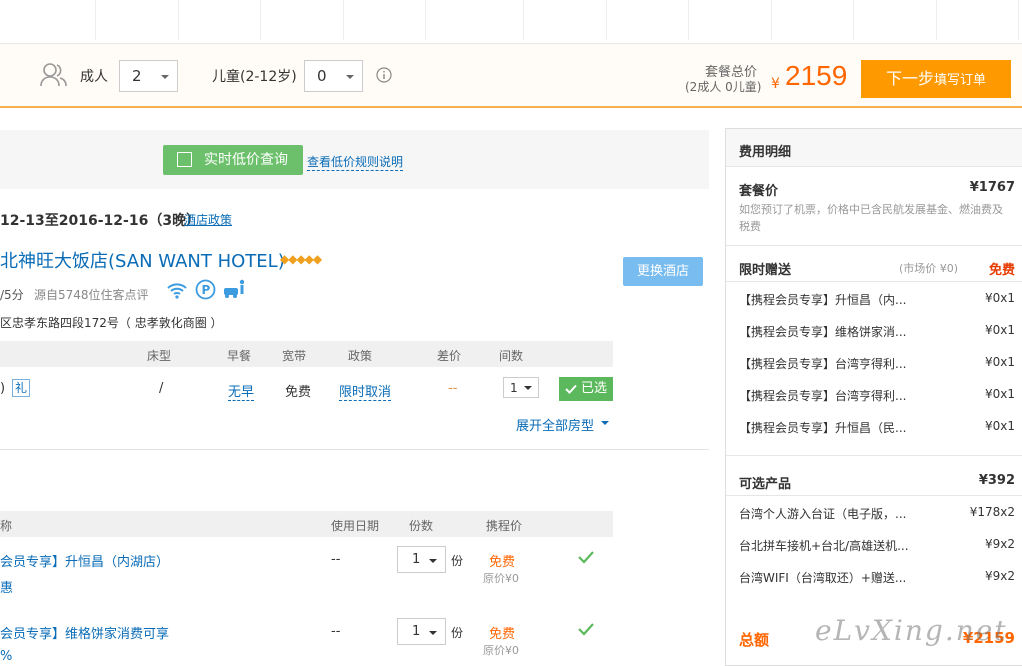  I want to click on optional-item: 台湾WIFI（台湾取还）+赠送... ¥9x2, so click(877, 577).